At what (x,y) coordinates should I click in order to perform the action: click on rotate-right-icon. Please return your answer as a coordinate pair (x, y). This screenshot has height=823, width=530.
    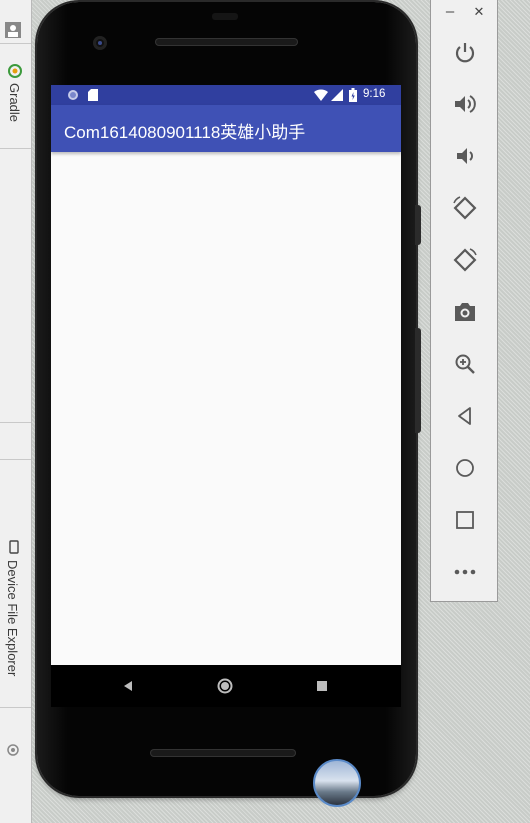
    Looking at the image, I should click on (465, 260).